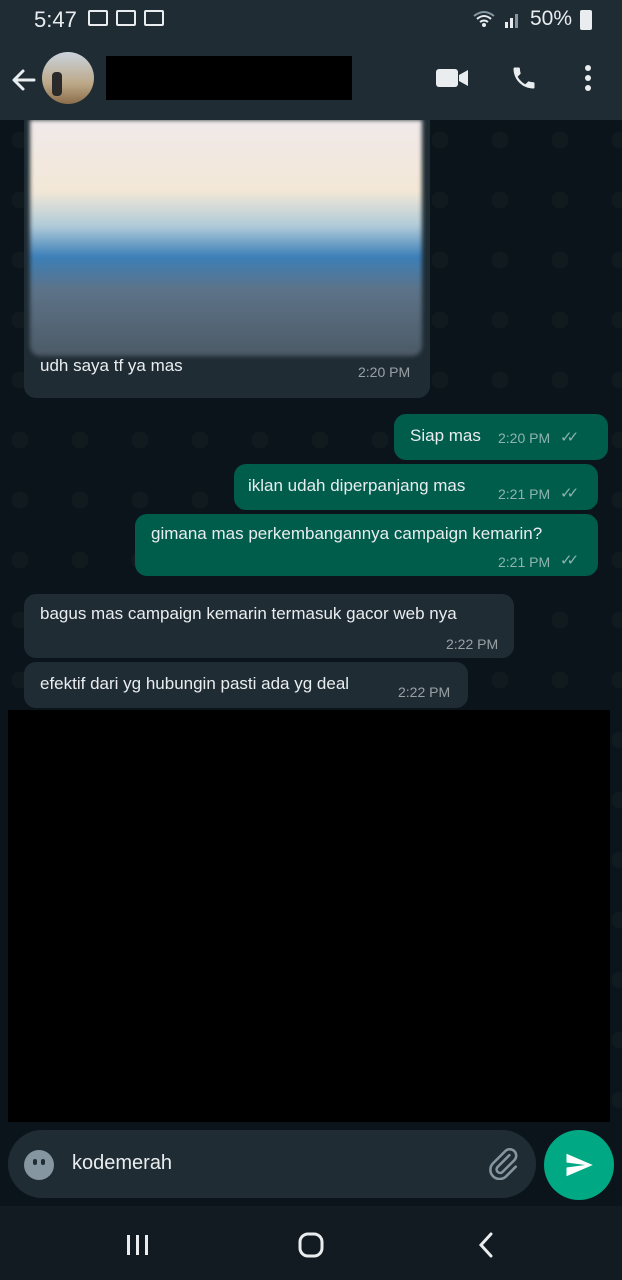  What do you see at coordinates (229, 78) in the screenshot?
I see `contact-name-redacted` at bounding box center [229, 78].